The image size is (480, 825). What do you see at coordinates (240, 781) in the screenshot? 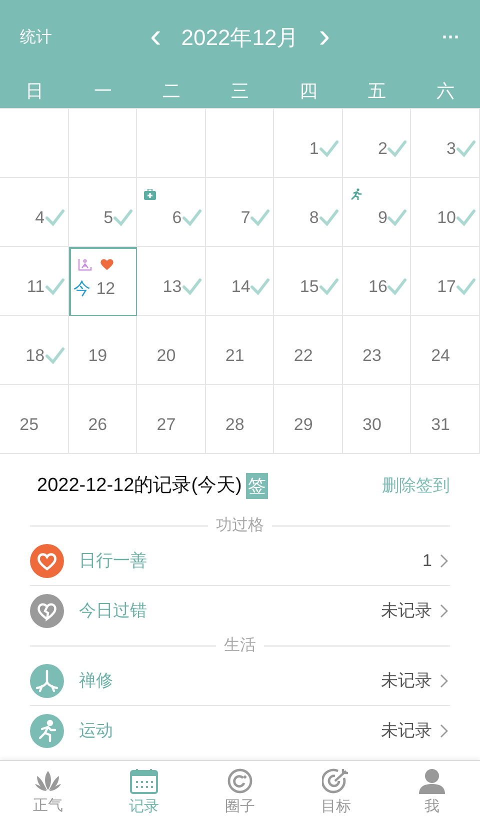
I see `circle-icon` at bounding box center [240, 781].